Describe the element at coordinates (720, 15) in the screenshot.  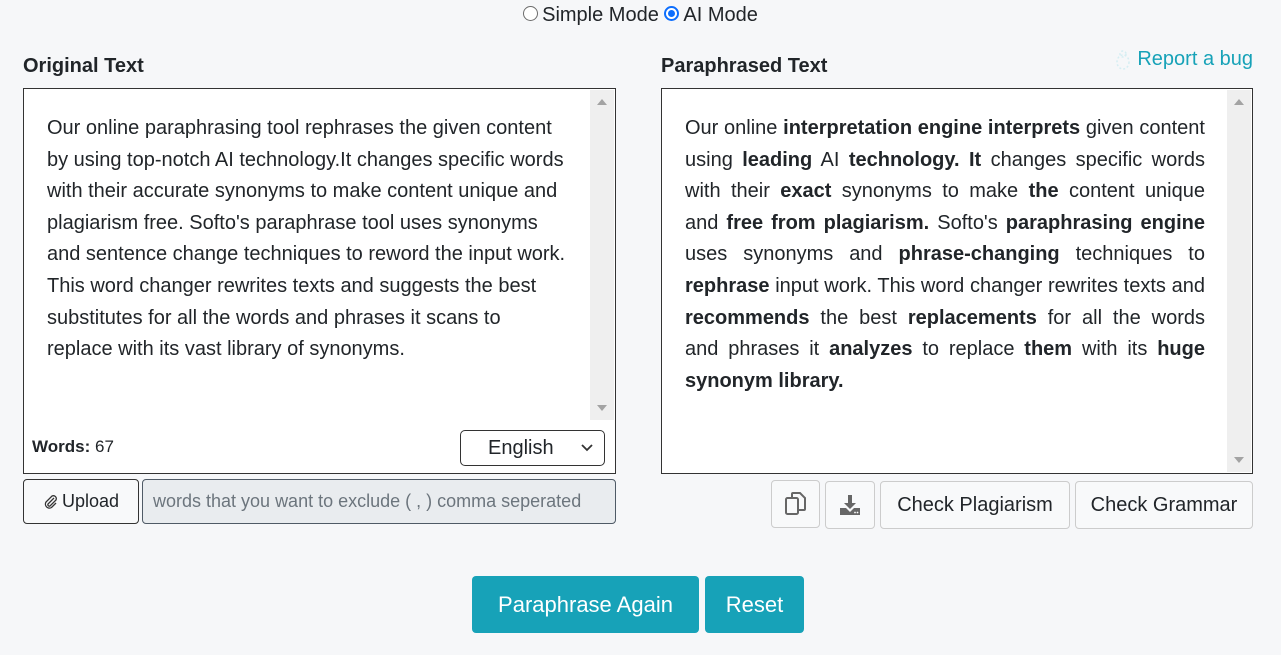
I see `ai-mode-label: AI Mode` at that location.